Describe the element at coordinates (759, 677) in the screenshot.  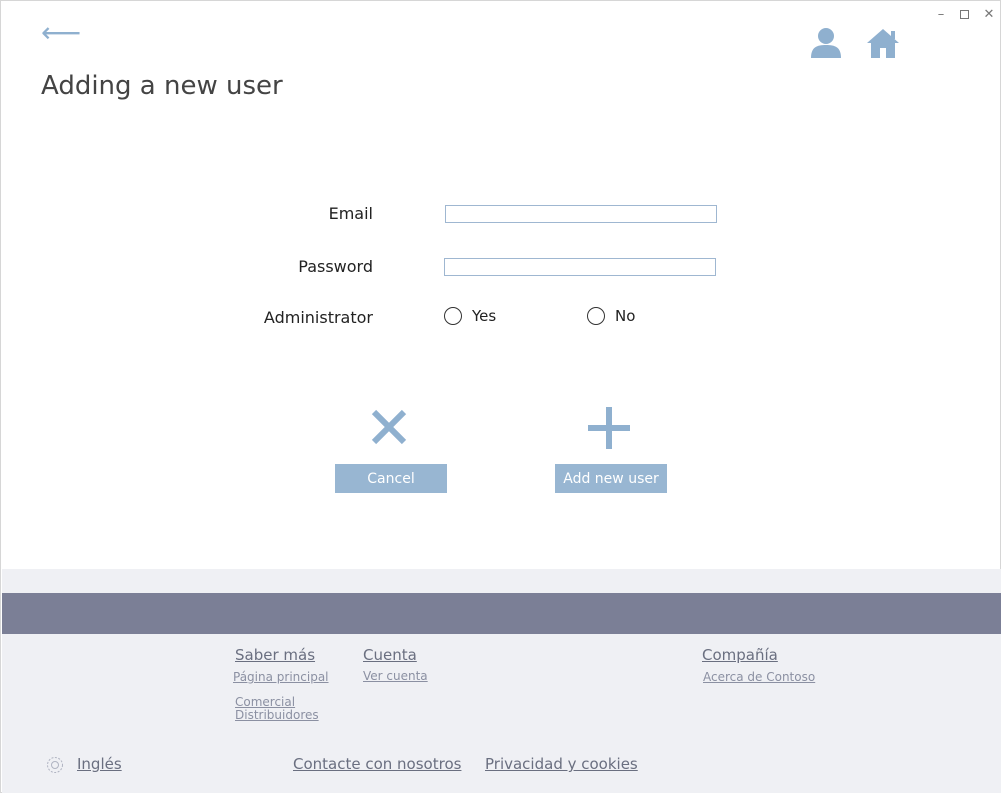
I see `footer-link-acerca-de-contoso: Acerca de Contoso` at that location.